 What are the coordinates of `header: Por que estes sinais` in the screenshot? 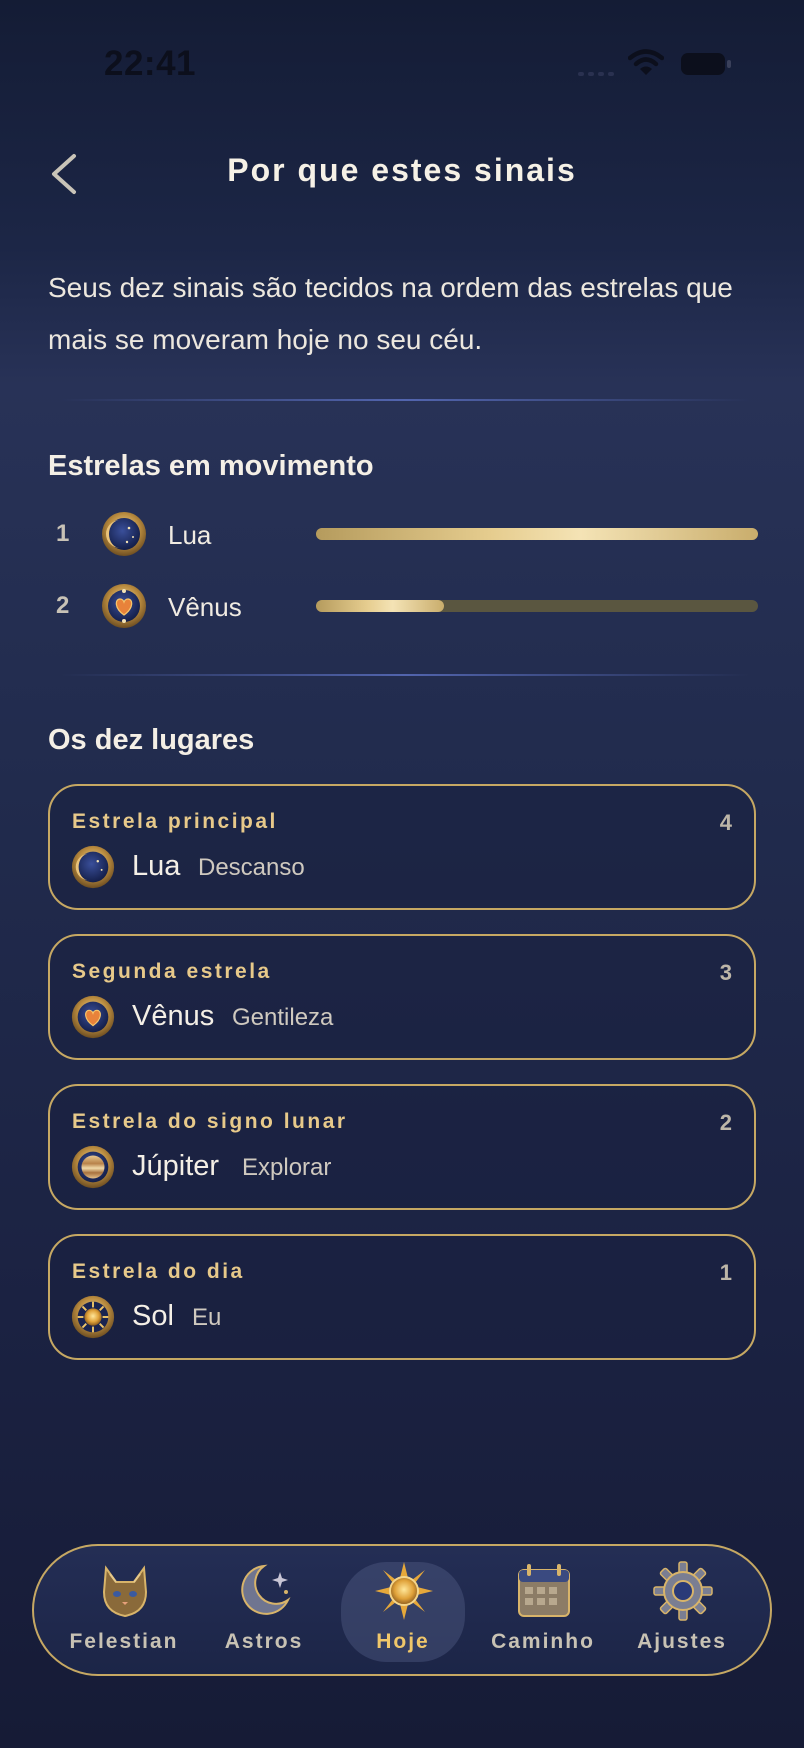 It's located at (402, 180).